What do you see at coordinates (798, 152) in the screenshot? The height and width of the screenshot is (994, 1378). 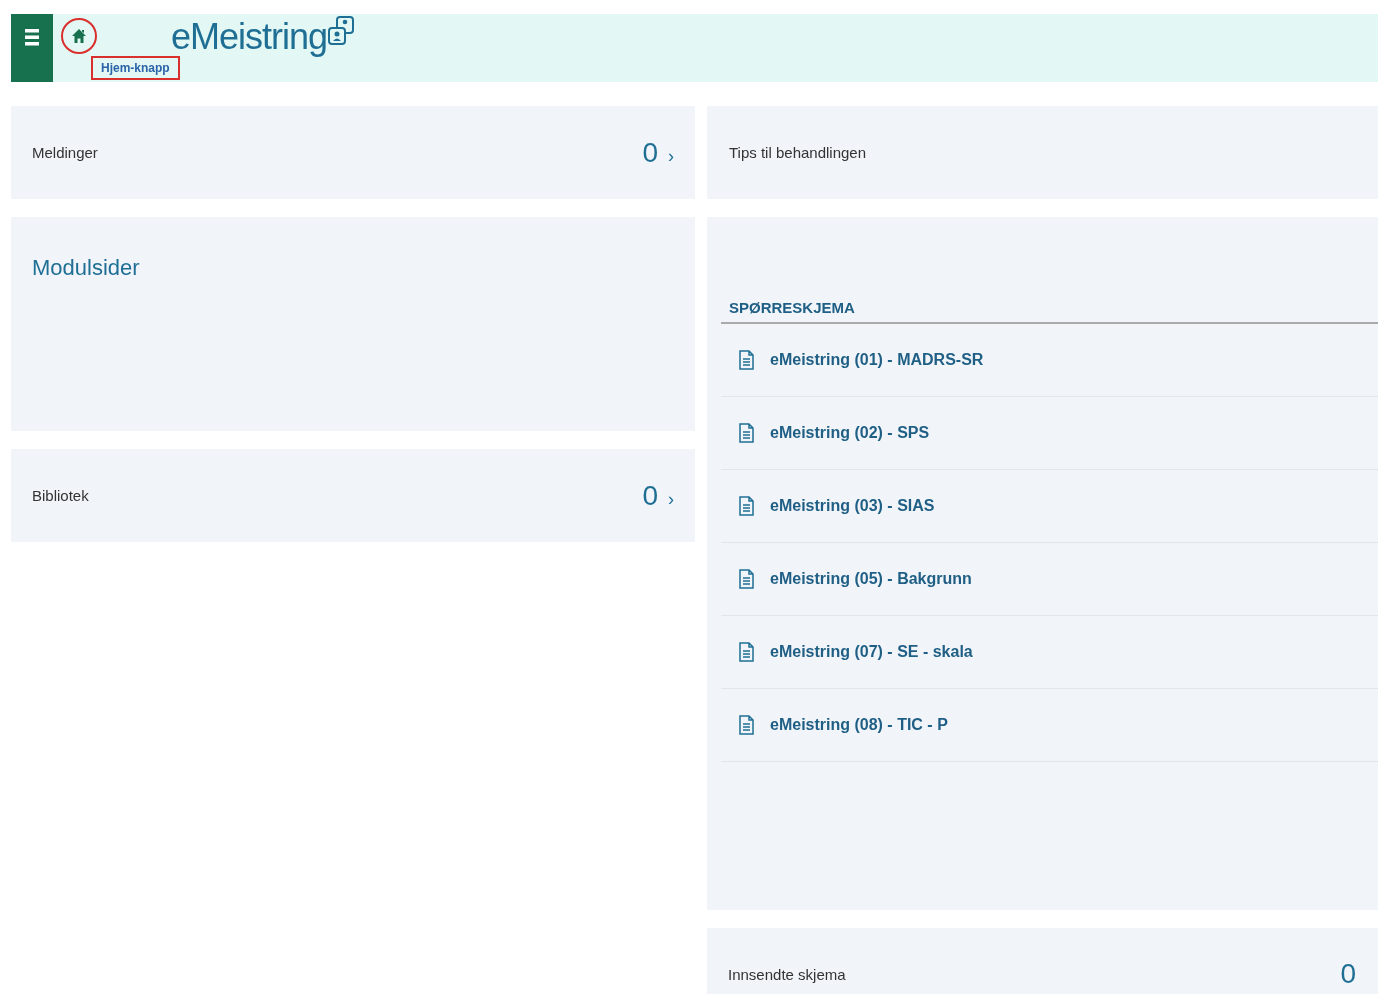 I see `card-title: Tips til behandlingen` at bounding box center [798, 152].